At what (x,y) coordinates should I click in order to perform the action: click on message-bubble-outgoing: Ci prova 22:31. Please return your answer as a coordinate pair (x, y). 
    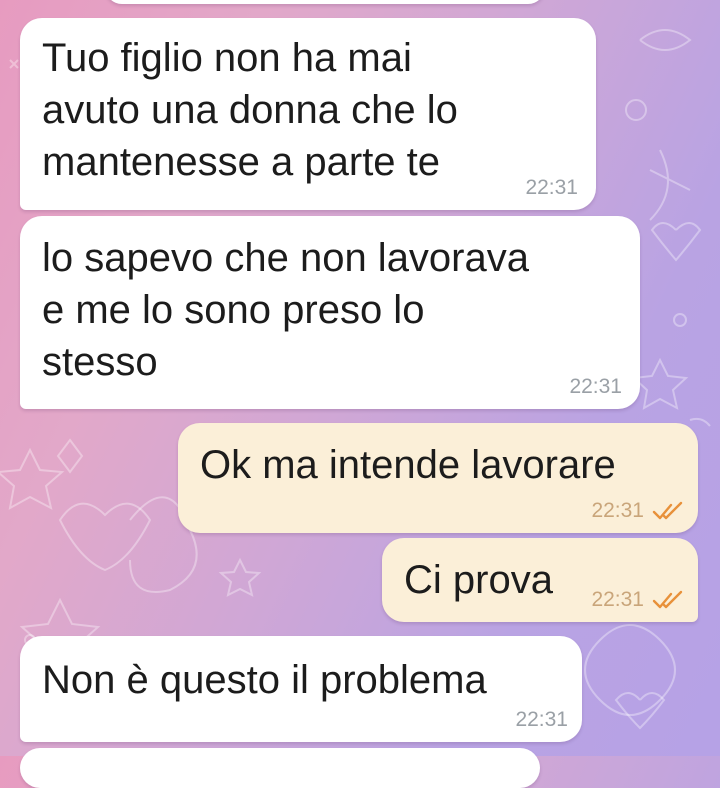
    Looking at the image, I should click on (540, 580).